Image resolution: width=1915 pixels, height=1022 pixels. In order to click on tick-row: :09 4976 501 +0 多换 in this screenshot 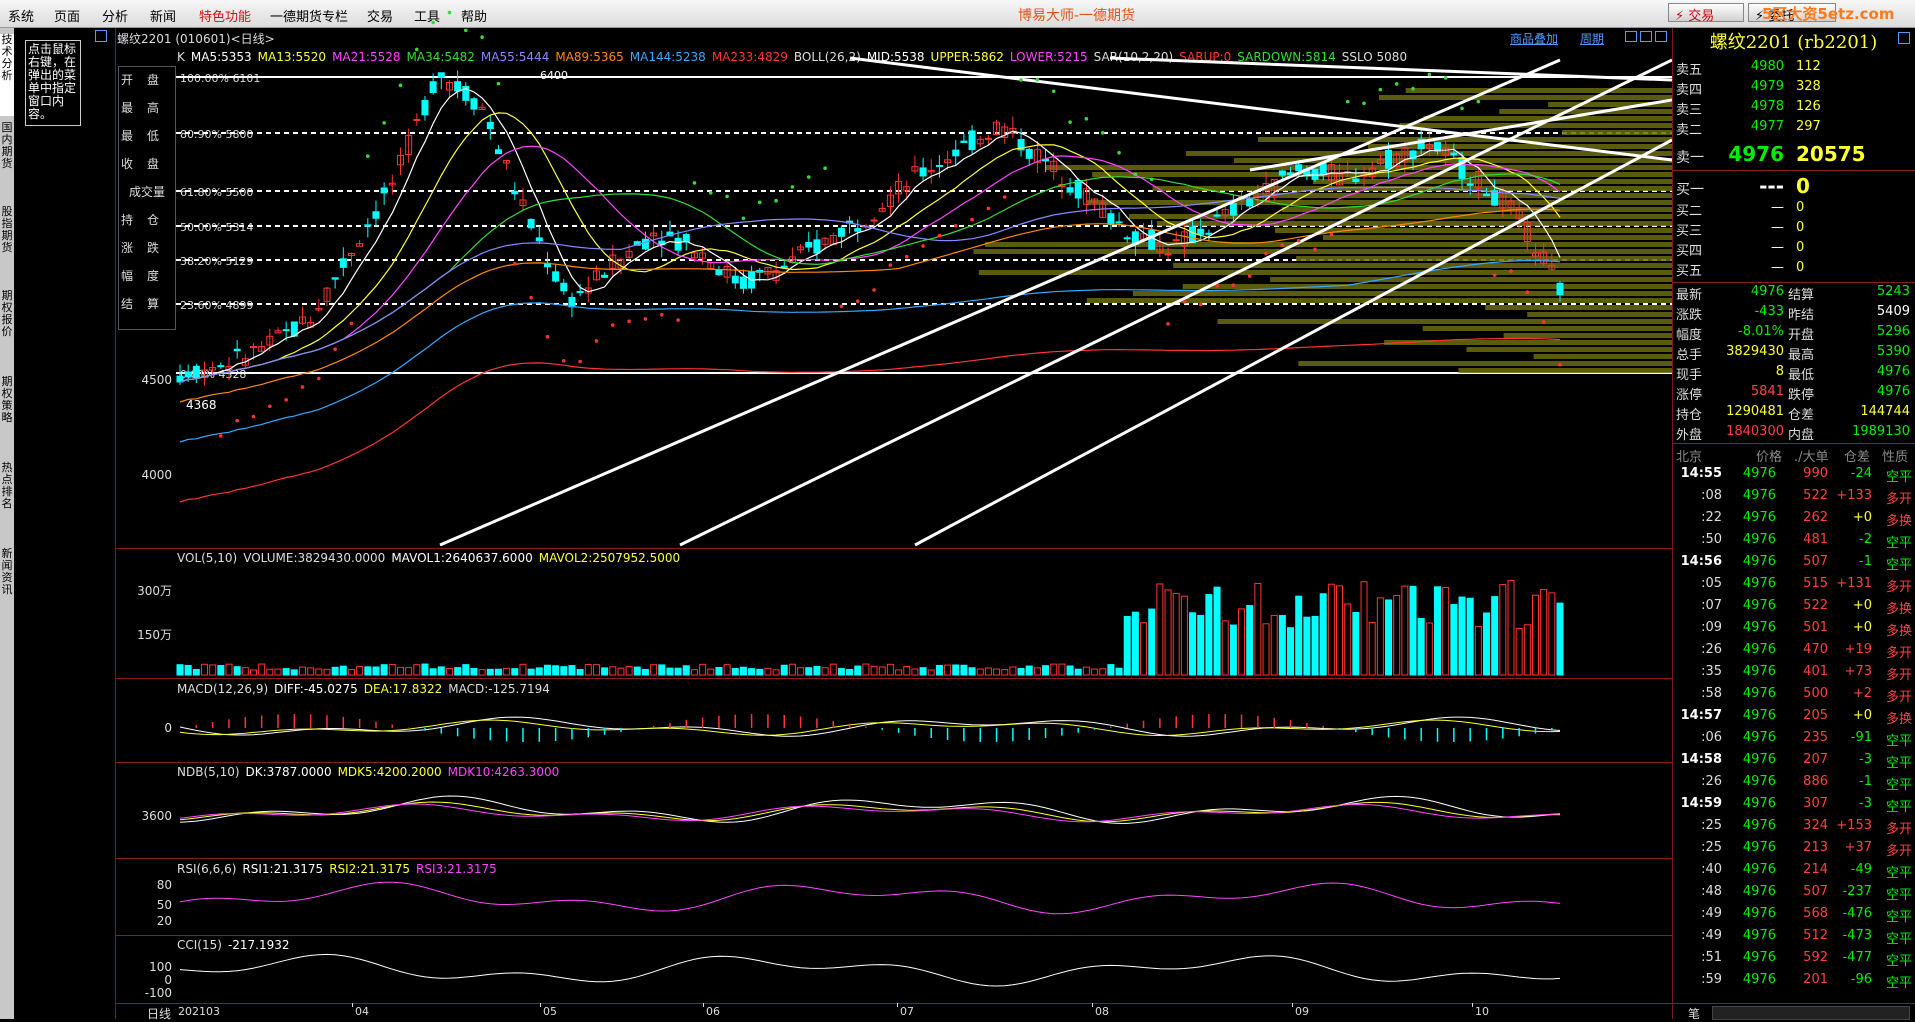, I will do `click(1794, 631)`.